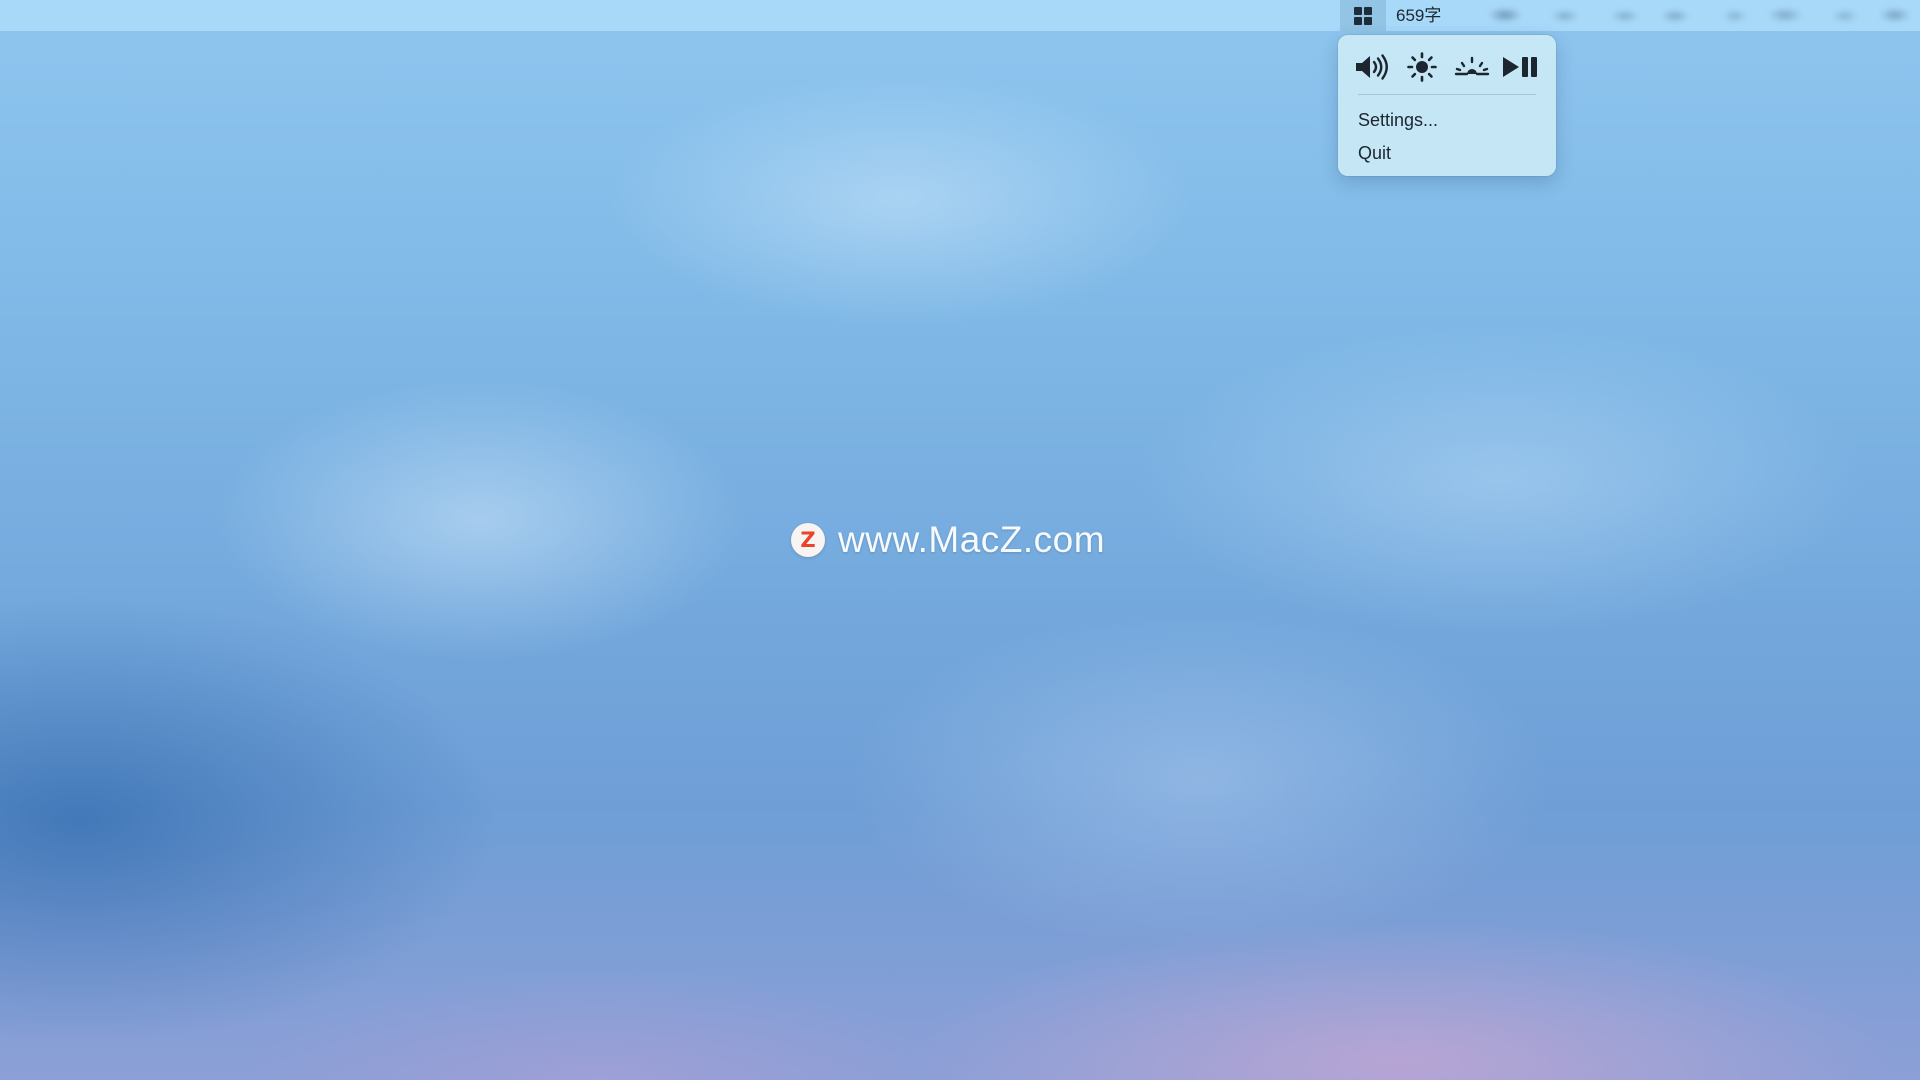 This screenshot has width=1920, height=1080. I want to click on play-pause-icon, so click(1519, 67).